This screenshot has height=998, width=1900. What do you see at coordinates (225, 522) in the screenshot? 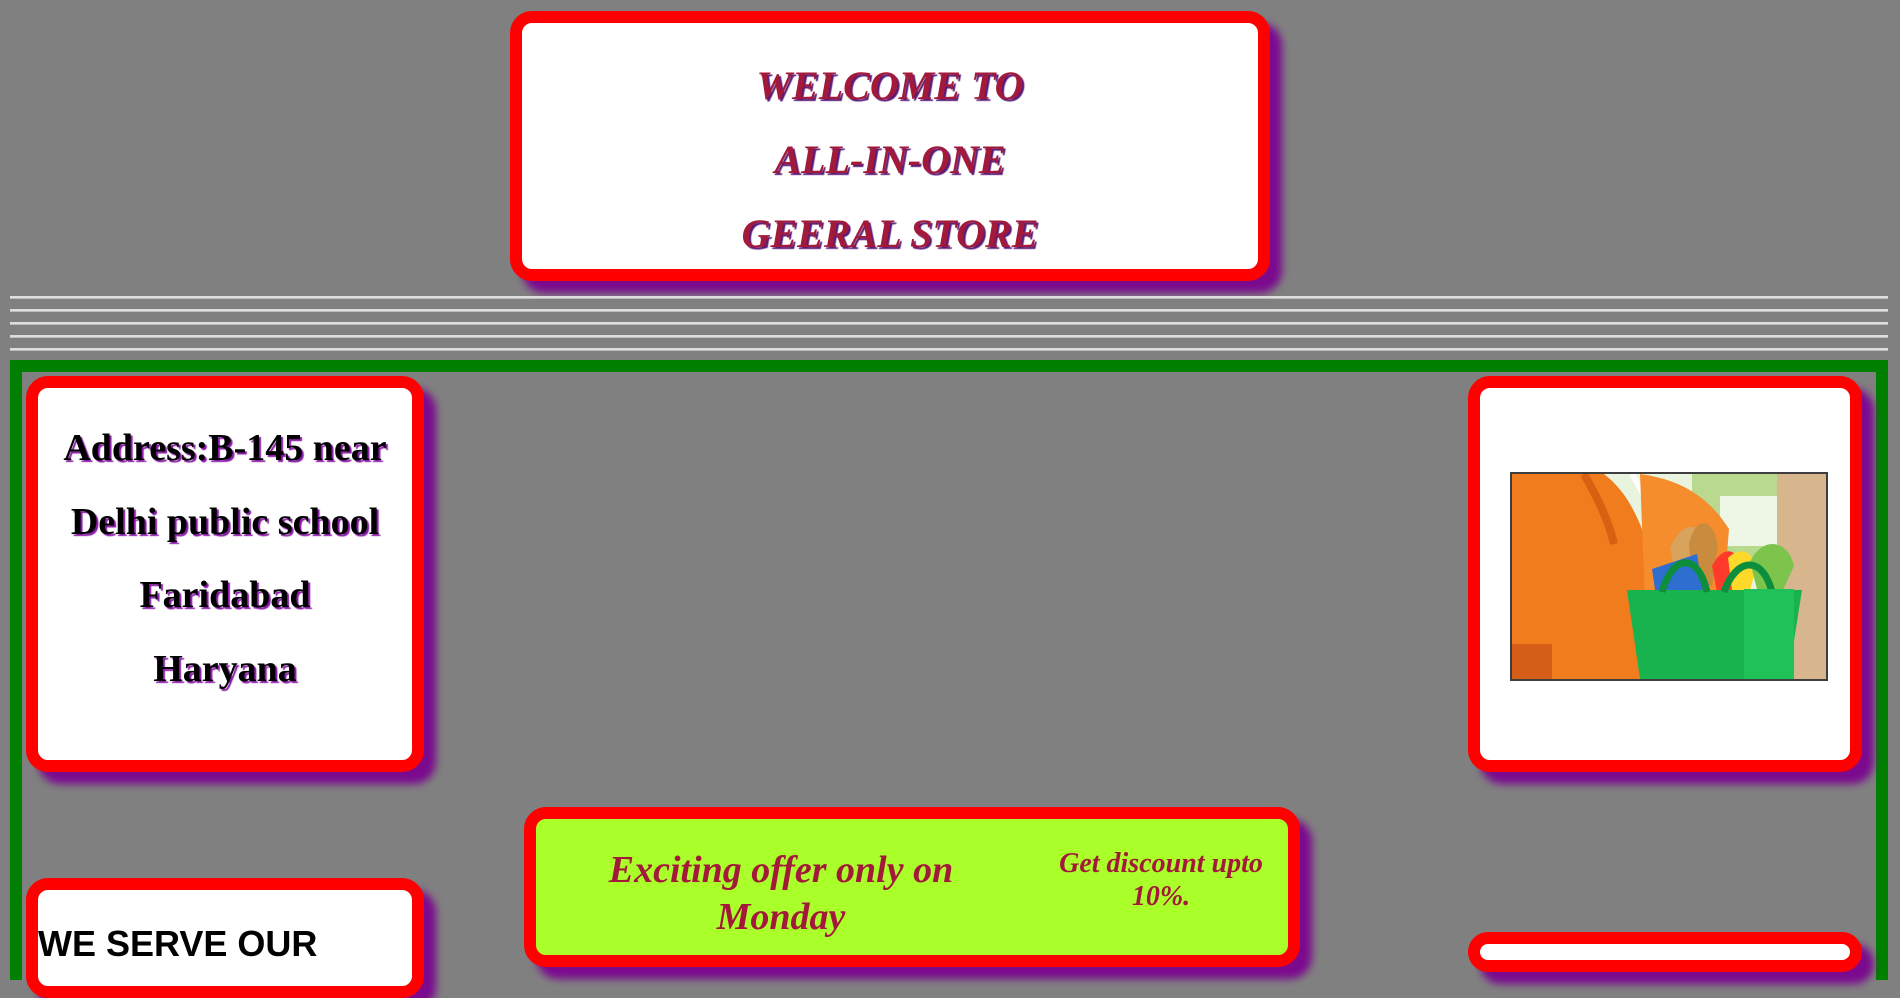
I see `address-line-2: Delhi public school` at bounding box center [225, 522].